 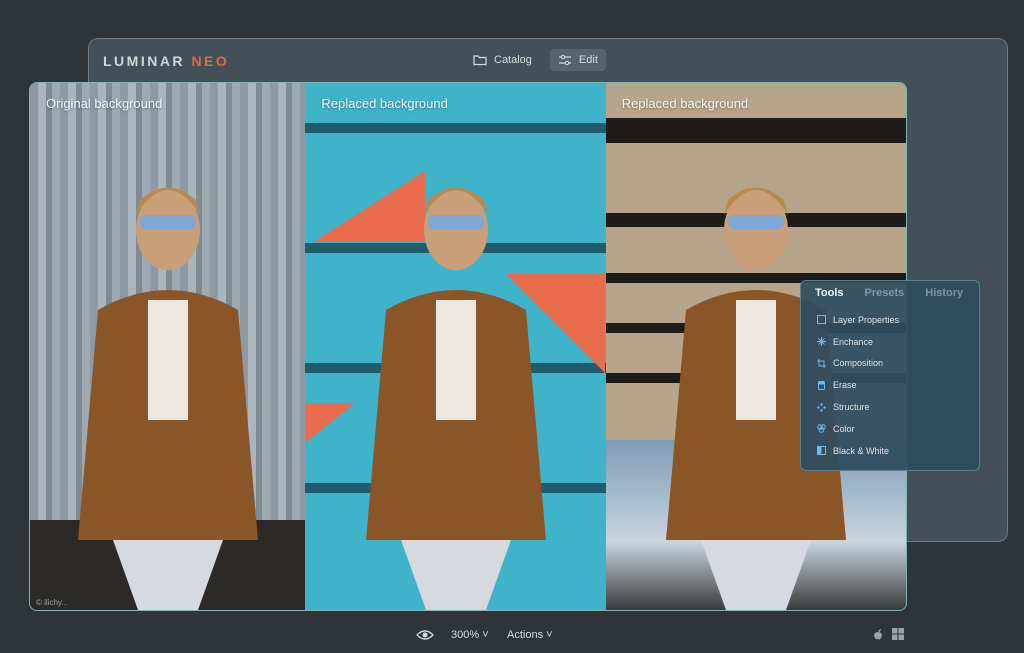 I want to click on tool-layer-properties: Layer Properties, so click(x=898, y=320).